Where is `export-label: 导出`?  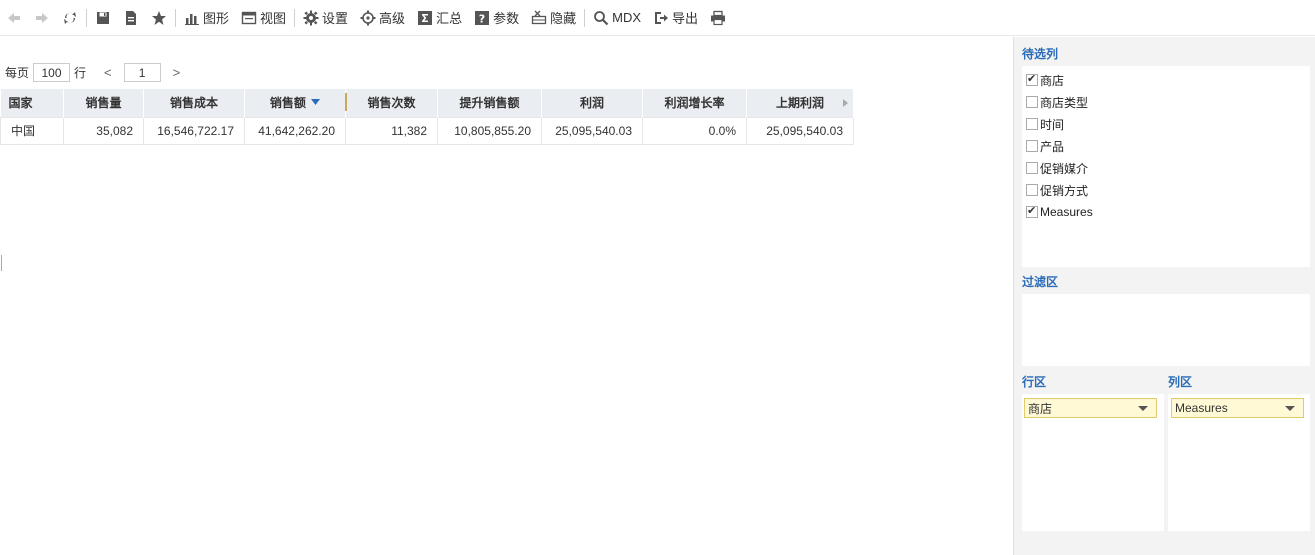 export-label: 导出 is located at coordinates (685, 18).